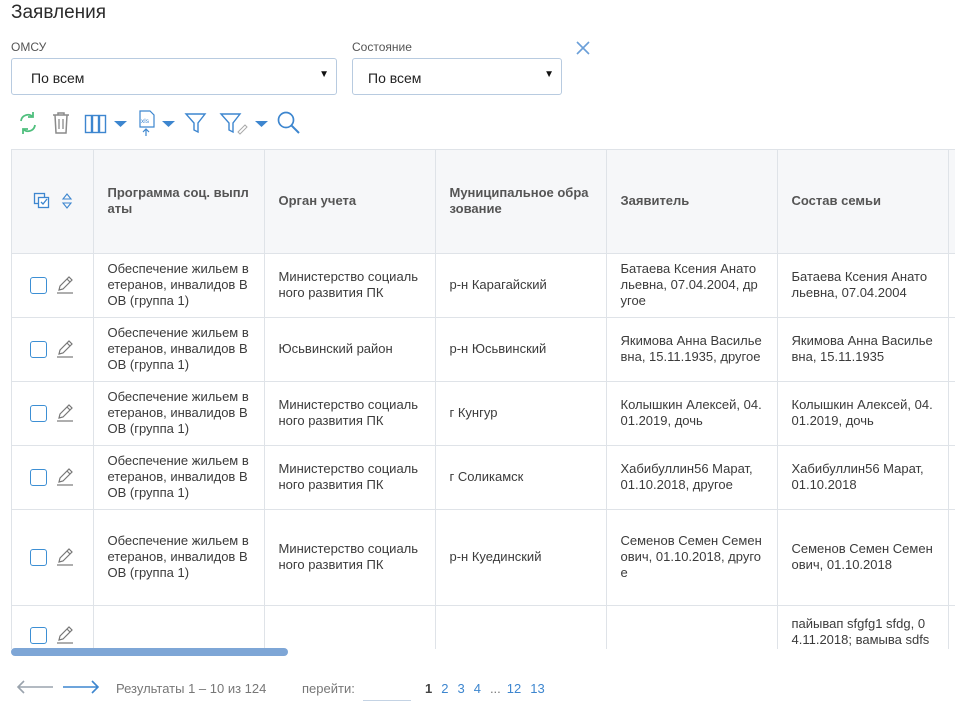  Describe the element at coordinates (28, 123) in the screenshot. I see `refresh-icon` at that location.